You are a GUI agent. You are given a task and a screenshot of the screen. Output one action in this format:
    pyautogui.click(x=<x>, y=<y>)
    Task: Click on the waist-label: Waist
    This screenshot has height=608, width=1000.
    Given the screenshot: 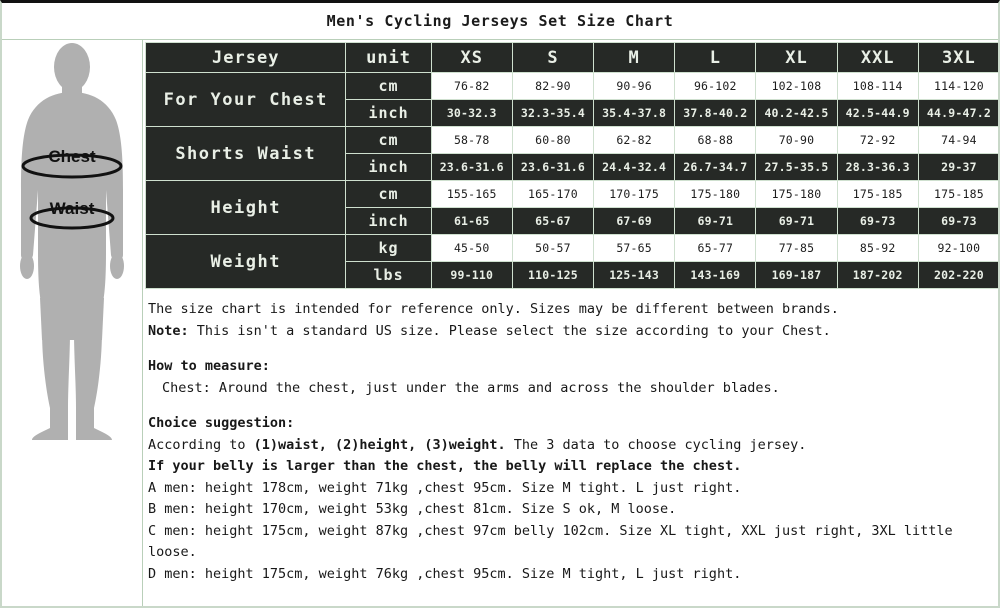 What is the action you would take?
    pyautogui.click(x=72, y=208)
    